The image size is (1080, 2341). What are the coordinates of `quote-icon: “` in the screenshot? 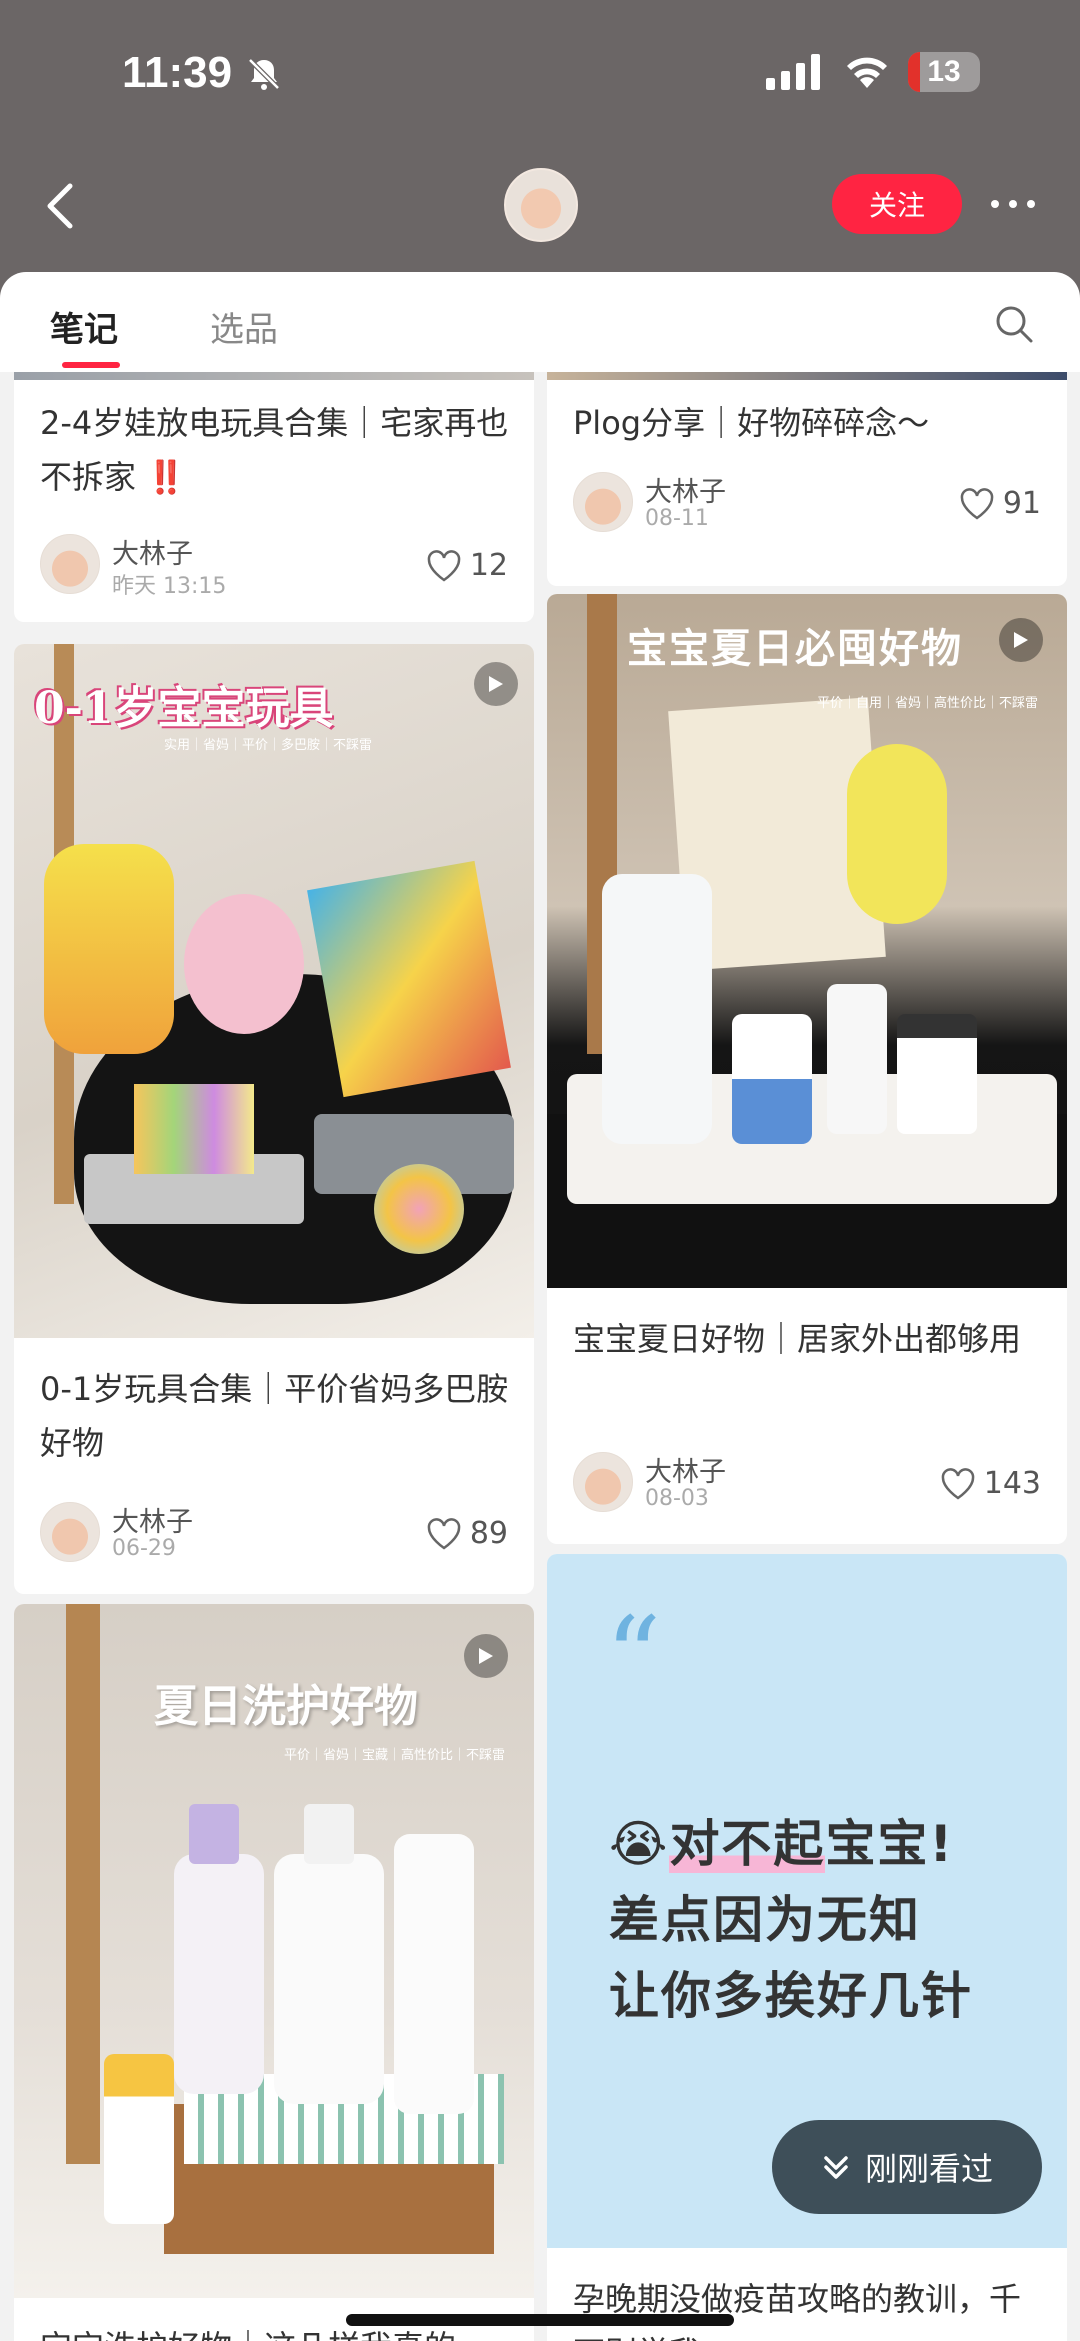 It's located at (633, 1657).